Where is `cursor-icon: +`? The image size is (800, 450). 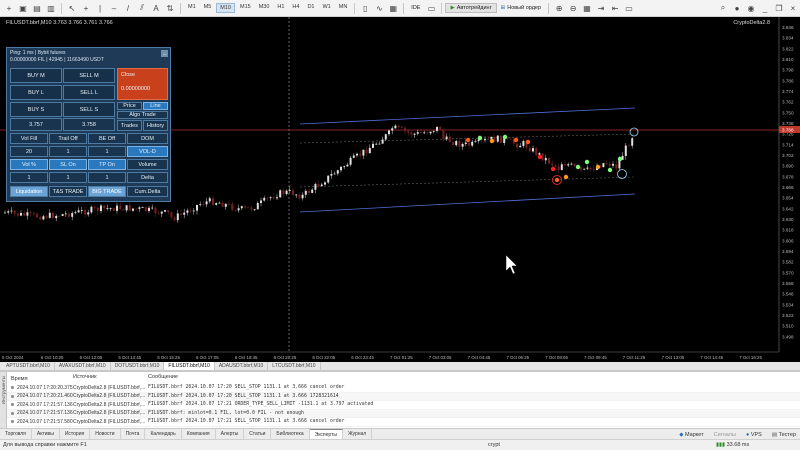
cursor-icon: + is located at coordinates (86, 8).